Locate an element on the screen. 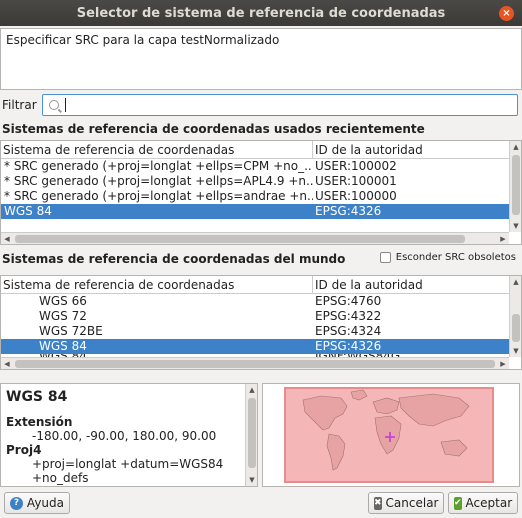  recent-col-id: ID de la autoridad is located at coordinates (411, 149).